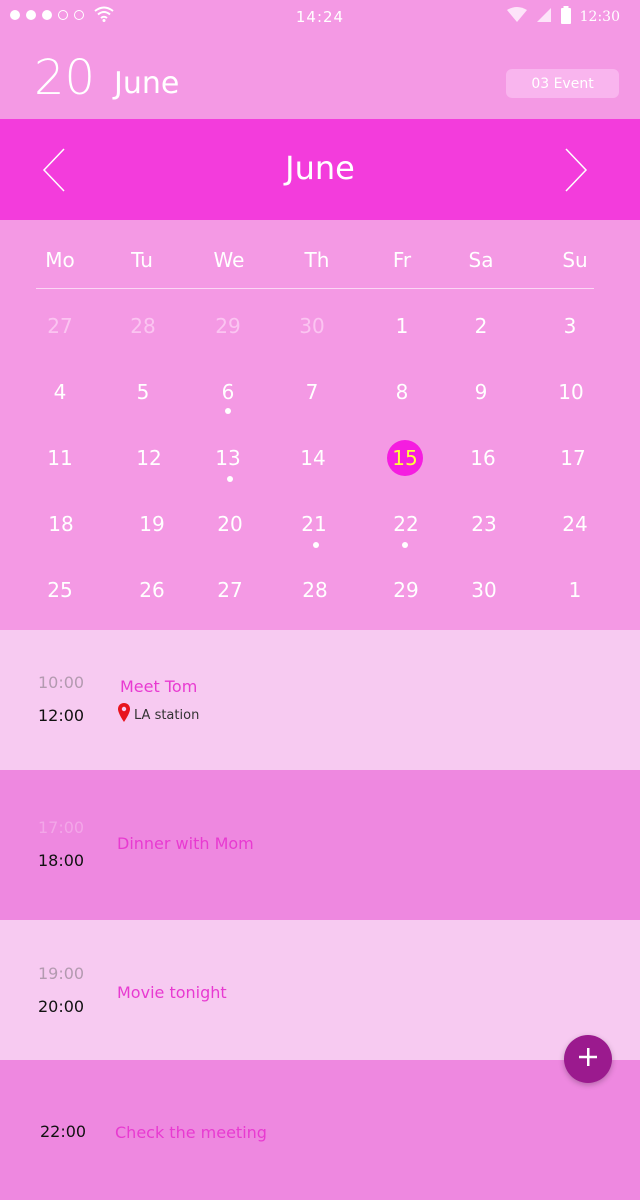 The height and width of the screenshot is (1200, 640). Describe the element at coordinates (320, 16) in the screenshot. I see `status-bar: 14:24 12:30` at that location.